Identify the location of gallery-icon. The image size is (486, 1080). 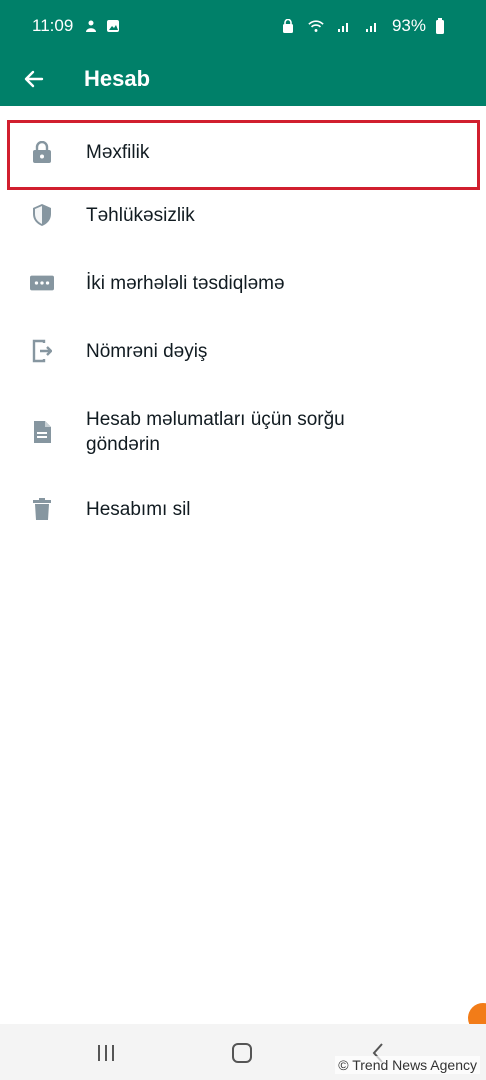
(113, 26).